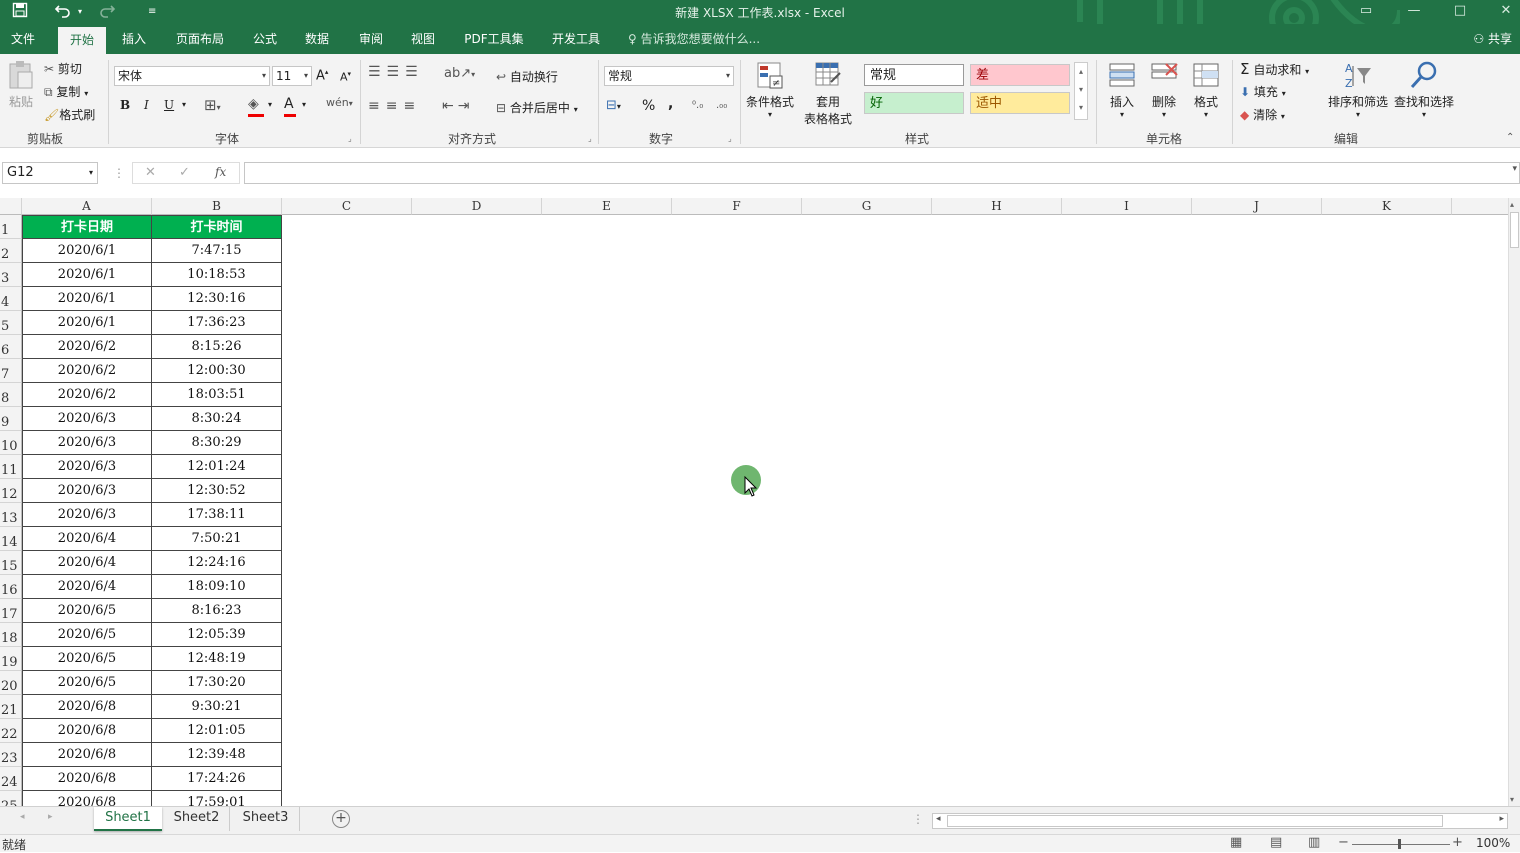  I want to click on fill-color-icon: ◈, so click(256, 106).